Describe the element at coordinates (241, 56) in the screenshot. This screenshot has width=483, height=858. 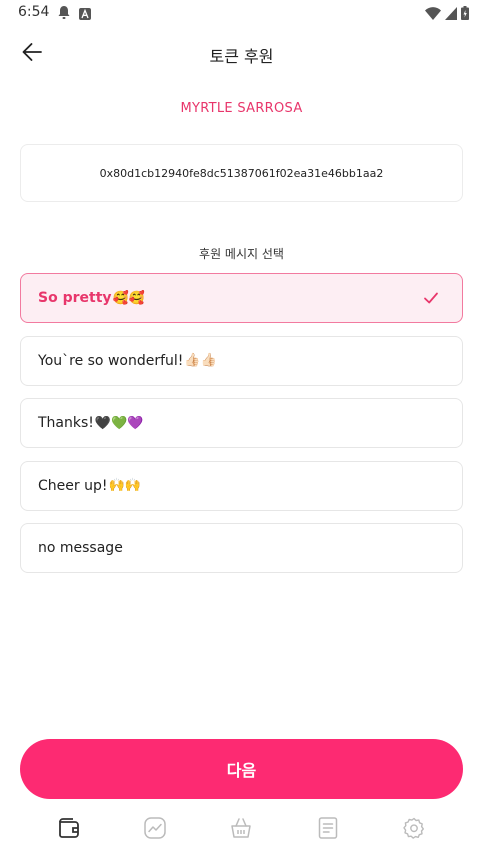
I see `page-title: 토큰 후원` at that location.